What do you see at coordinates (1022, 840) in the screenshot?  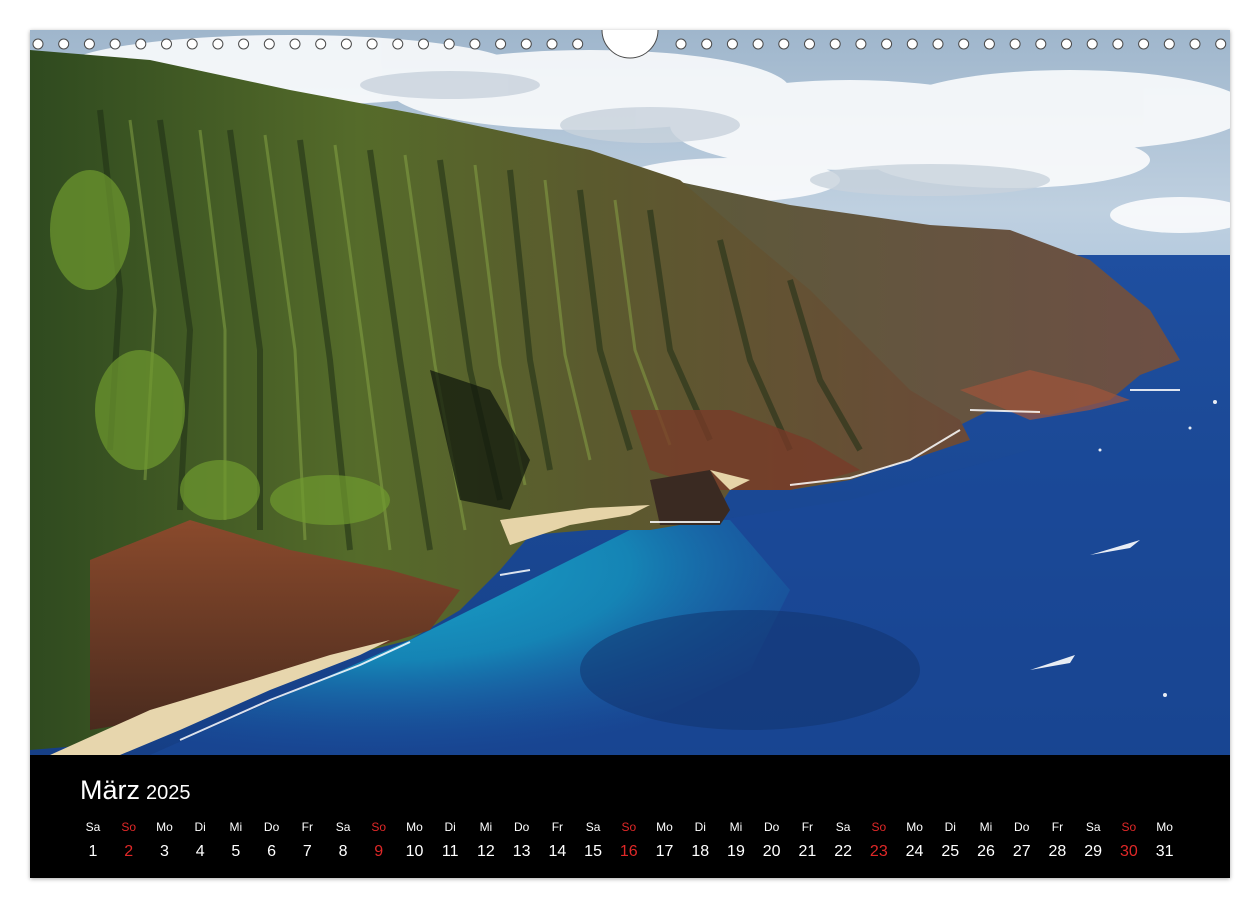 I see `day-cell: Do 27` at bounding box center [1022, 840].